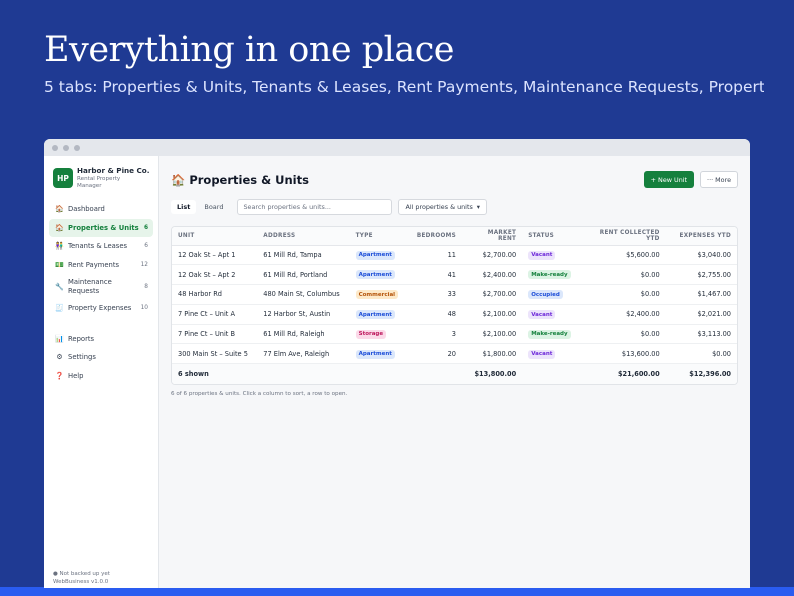 The image size is (794, 596). Describe the element at coordinates (101, 246) in the screenshot. I see `sidebar-item-tenants-leases: 👫 Tenants & Leases 6` at that location.